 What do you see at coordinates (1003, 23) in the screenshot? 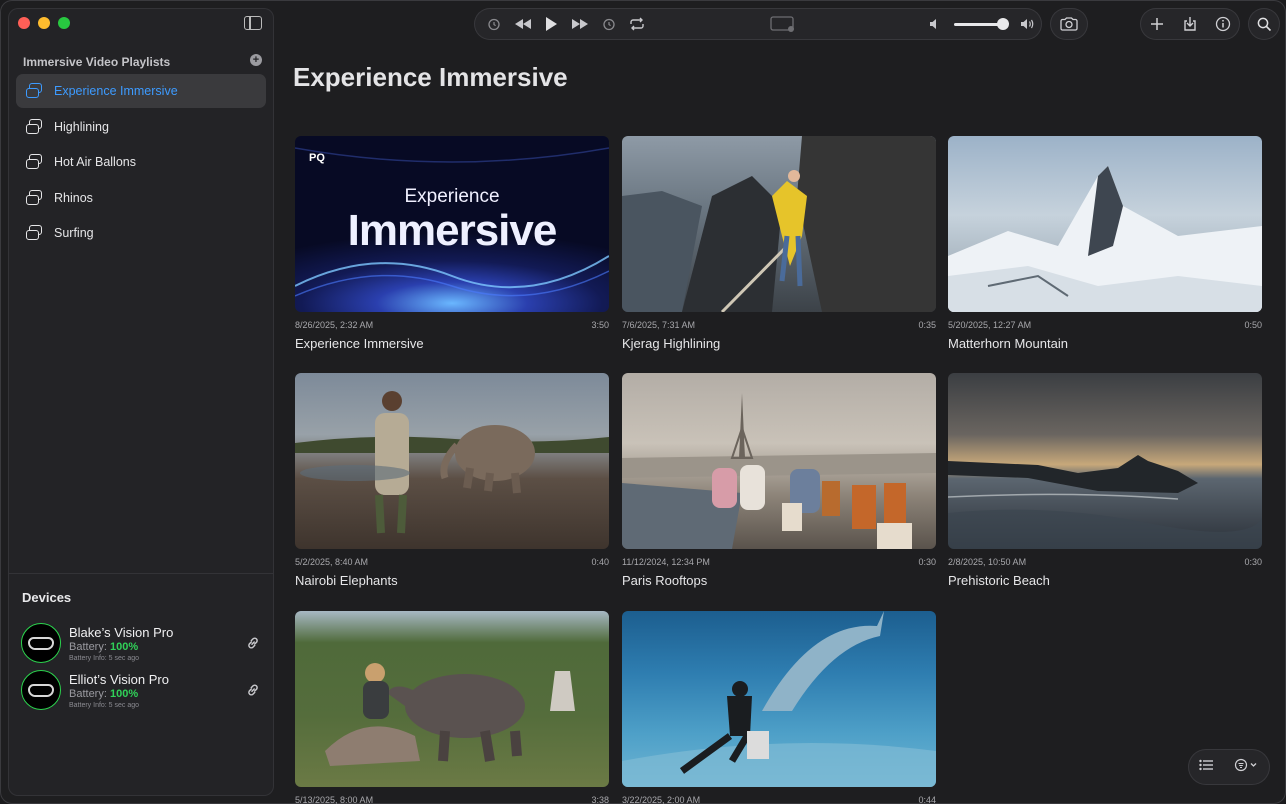
I see `volume-slider-knob` at bounding box center [1003, 23].